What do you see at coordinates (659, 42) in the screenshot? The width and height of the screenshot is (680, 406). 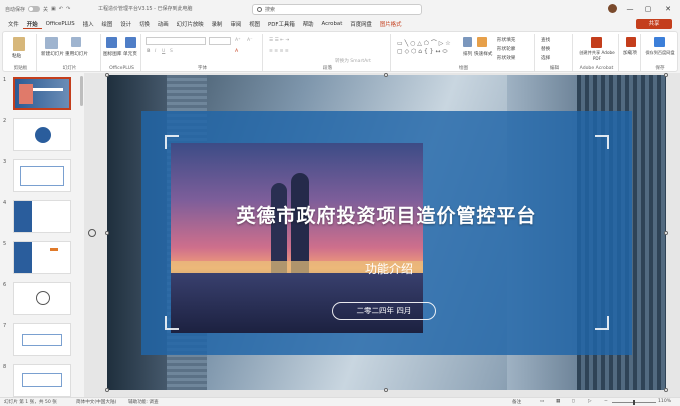 I see `baidu-save-icon` at bounding box center [659, 42].